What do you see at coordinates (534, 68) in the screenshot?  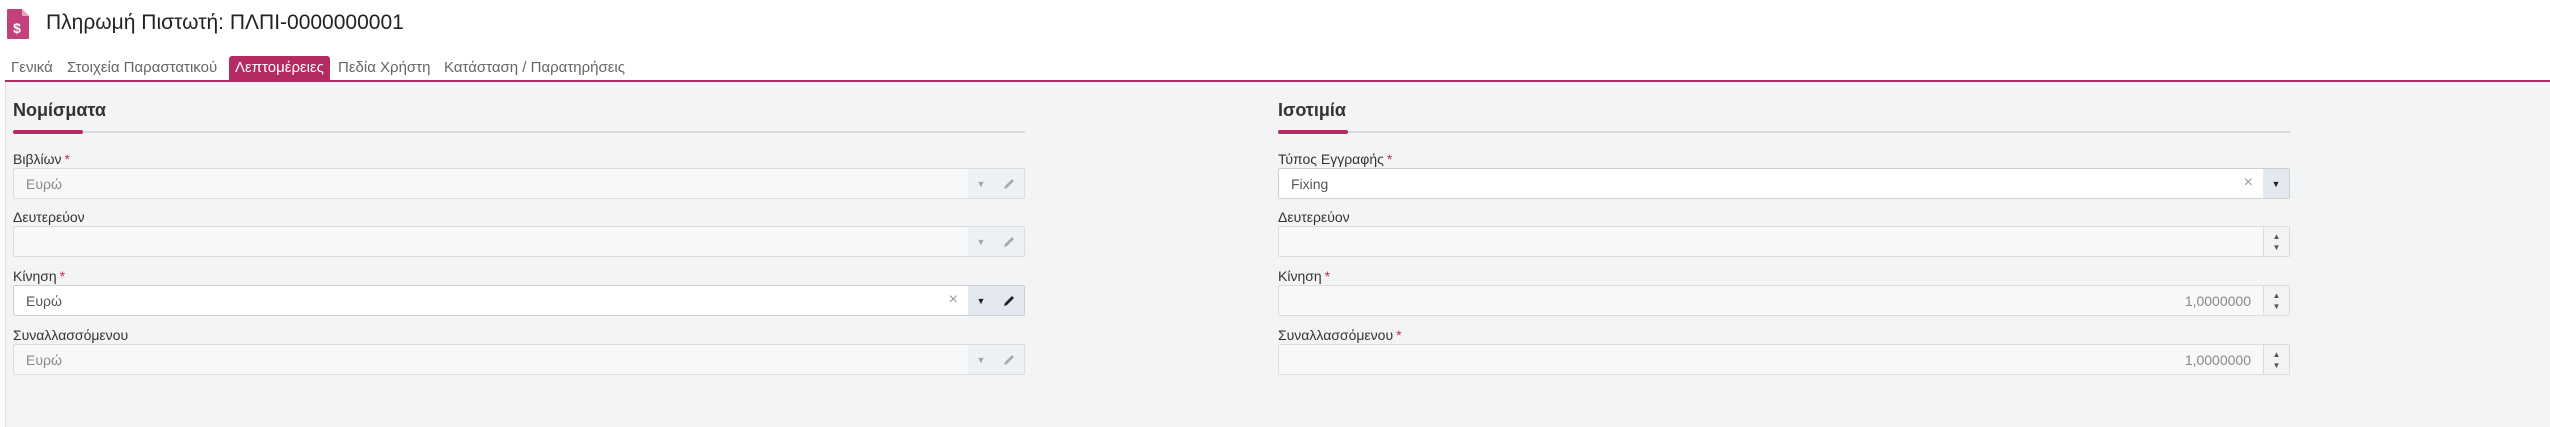 I see `tab-status-notes: Κατάσταση / Παρατηρήσεις` at bounding box center [534, 68].